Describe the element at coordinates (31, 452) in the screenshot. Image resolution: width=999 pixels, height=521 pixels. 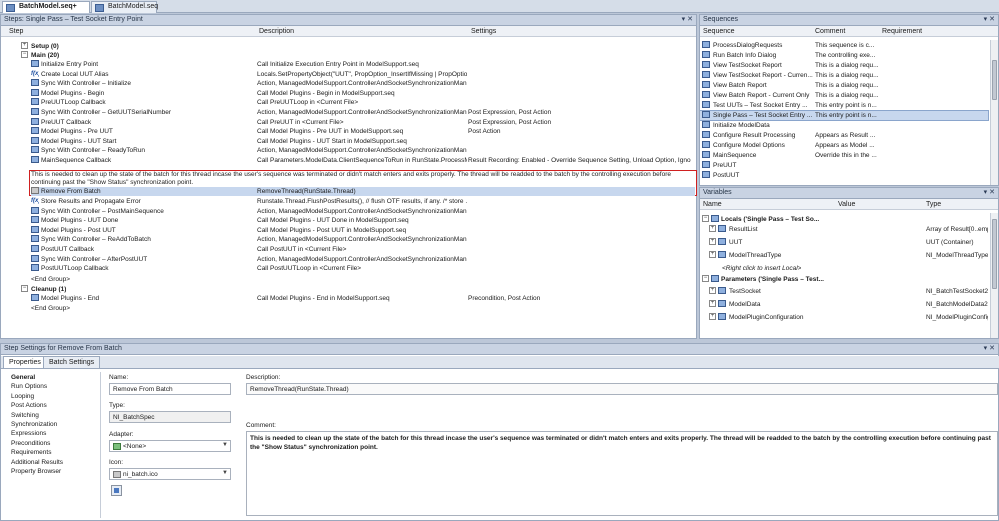
I see `settings-nav-item: Requirements` at that location.